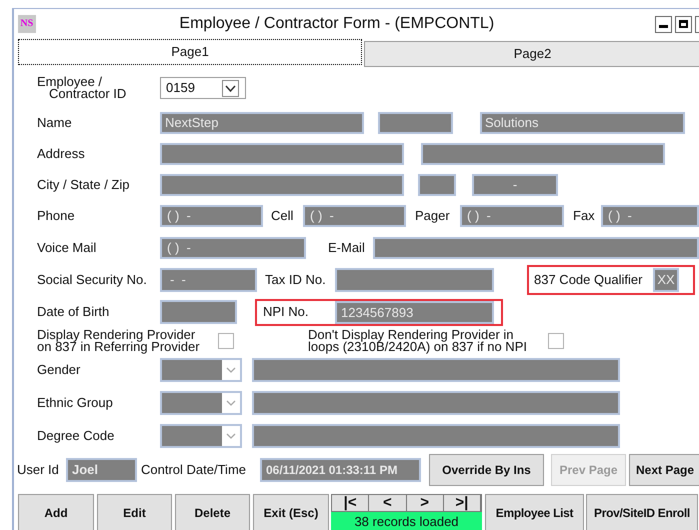 This screenshot has width=699, height=530. Describe the element at coordinates (589, 280) in the screenshot. I see `field-label: 837 Code Qualifier` at that location.